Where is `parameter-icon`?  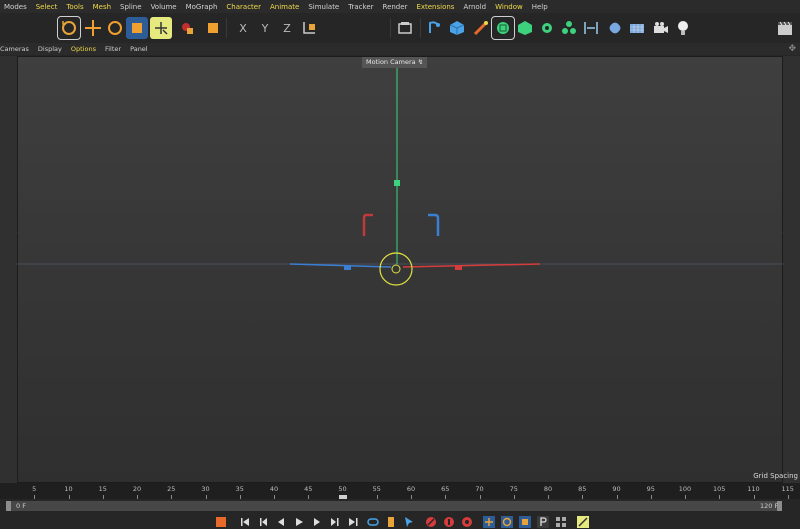 parameter-icon is located at coordinates (543, 522).